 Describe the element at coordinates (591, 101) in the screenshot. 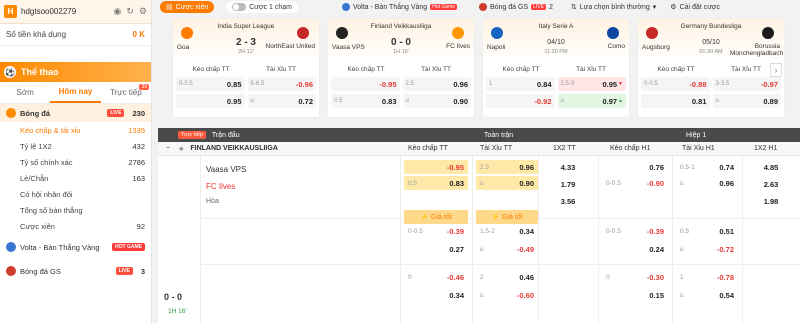

I see `odds-cell: u 0.97 ▲` at that location.